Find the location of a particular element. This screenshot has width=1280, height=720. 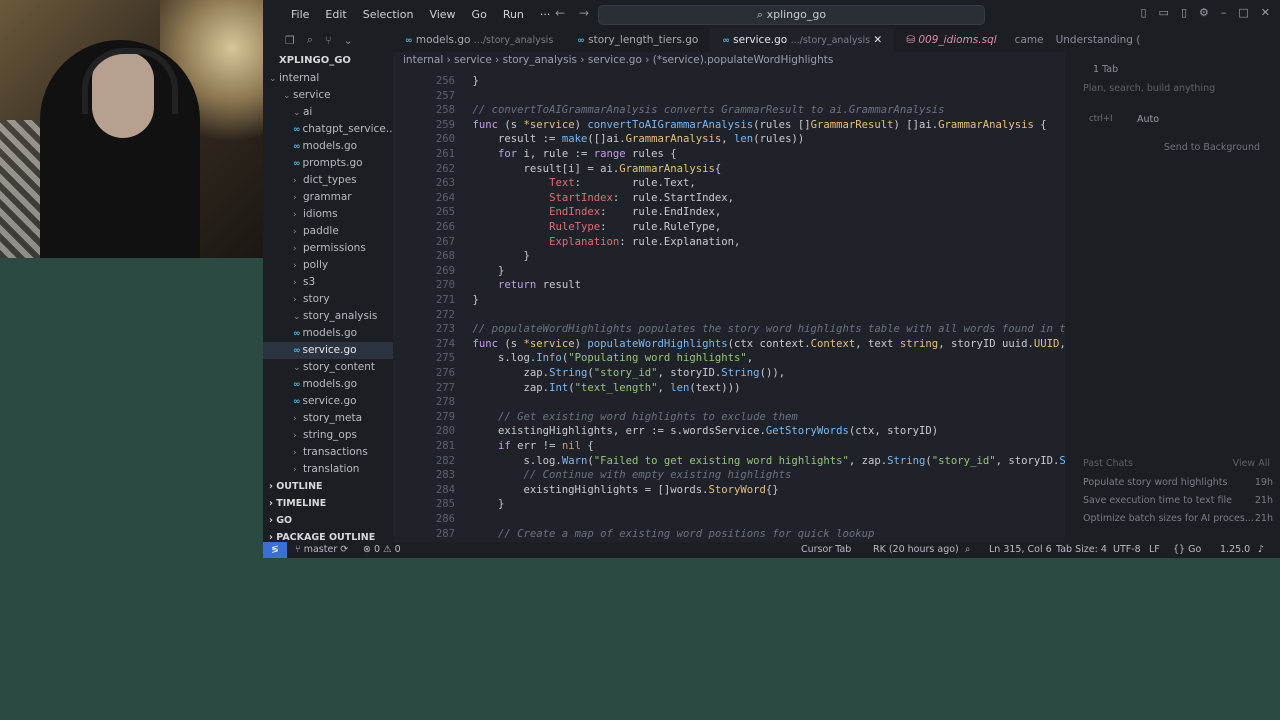

panel-icon: ▭ is located at coordinates (1164, 12).